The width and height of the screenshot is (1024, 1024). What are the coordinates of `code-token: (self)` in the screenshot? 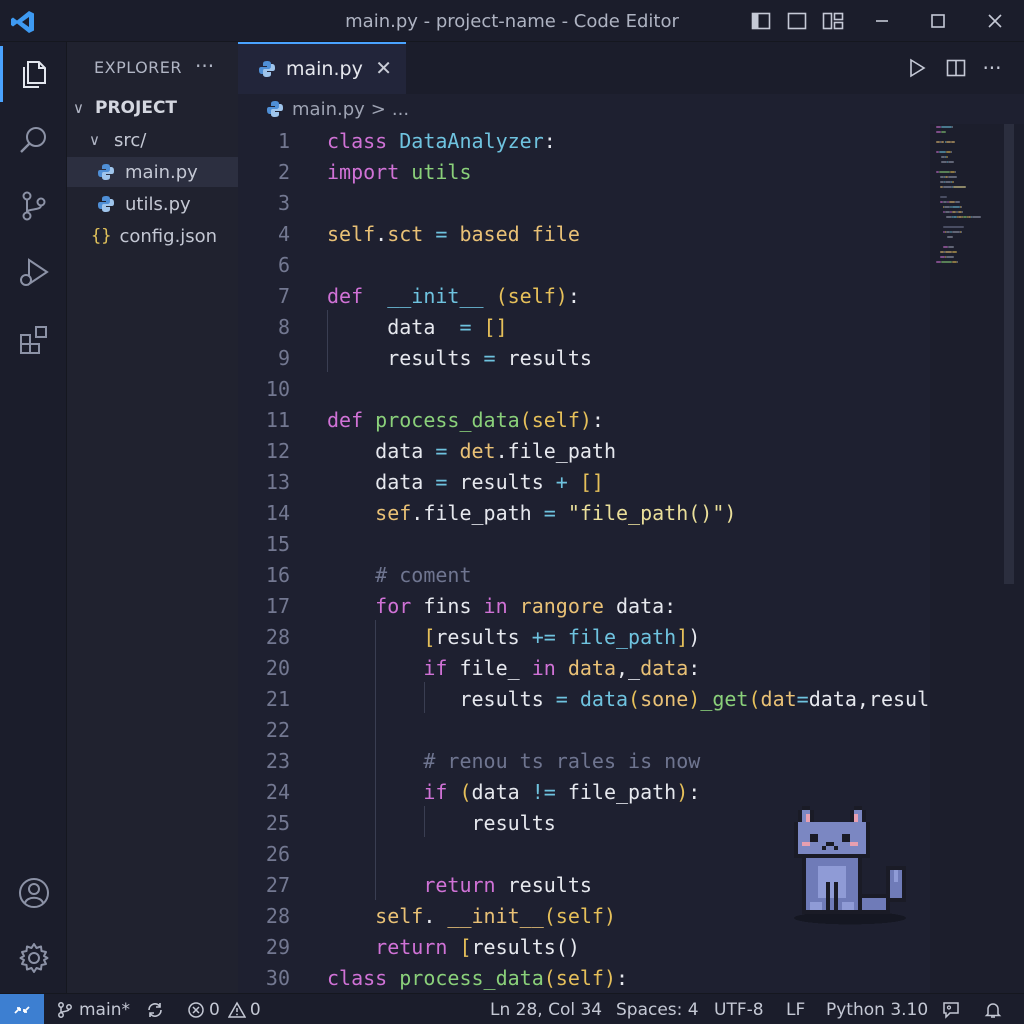 It's located at (579, 916).